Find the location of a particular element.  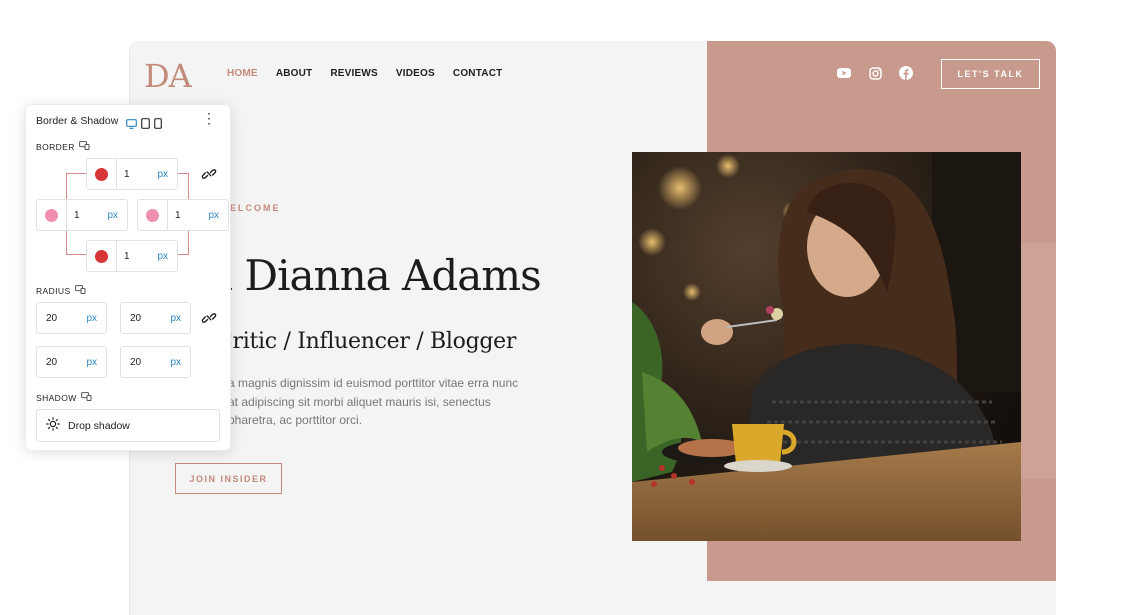

sun-icon is located at coordinates (53, 425).